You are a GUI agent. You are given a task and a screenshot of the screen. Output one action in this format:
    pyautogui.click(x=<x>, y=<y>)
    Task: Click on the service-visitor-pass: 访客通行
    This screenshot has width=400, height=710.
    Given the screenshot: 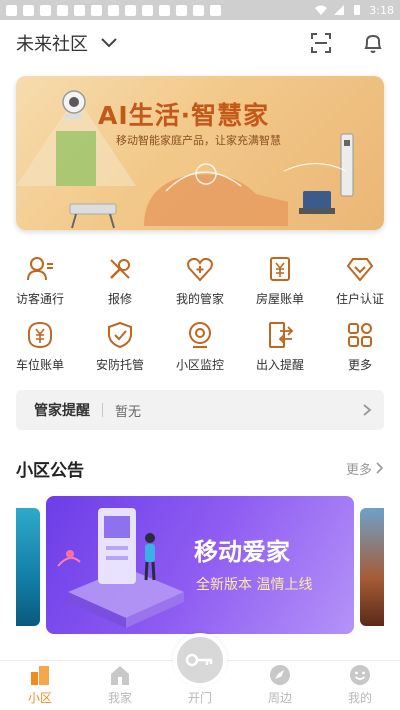 What is the action you would take?
    pyautogui.click(x=40, y=287)
    